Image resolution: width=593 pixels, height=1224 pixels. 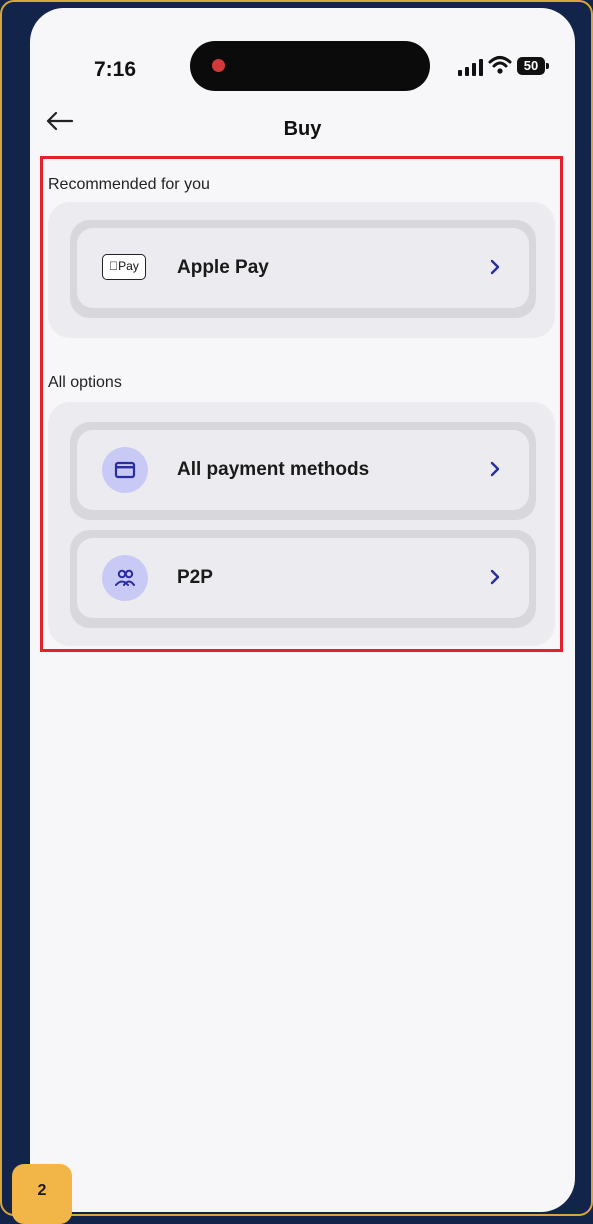 What do you see at coordinates (533, 66) in the screenshot?
I see `battery-icon: 50` at bounding box center [533, 66].